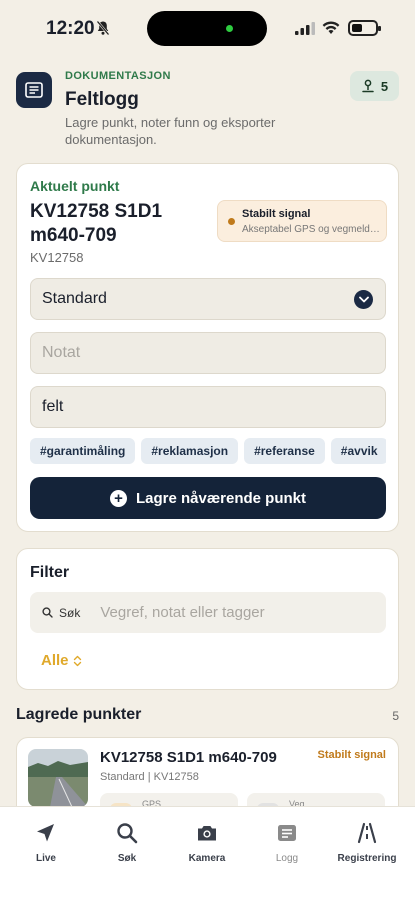 The width and height of the screenshot is (415, 900). I want to click on road-icon, so click(367, 833).